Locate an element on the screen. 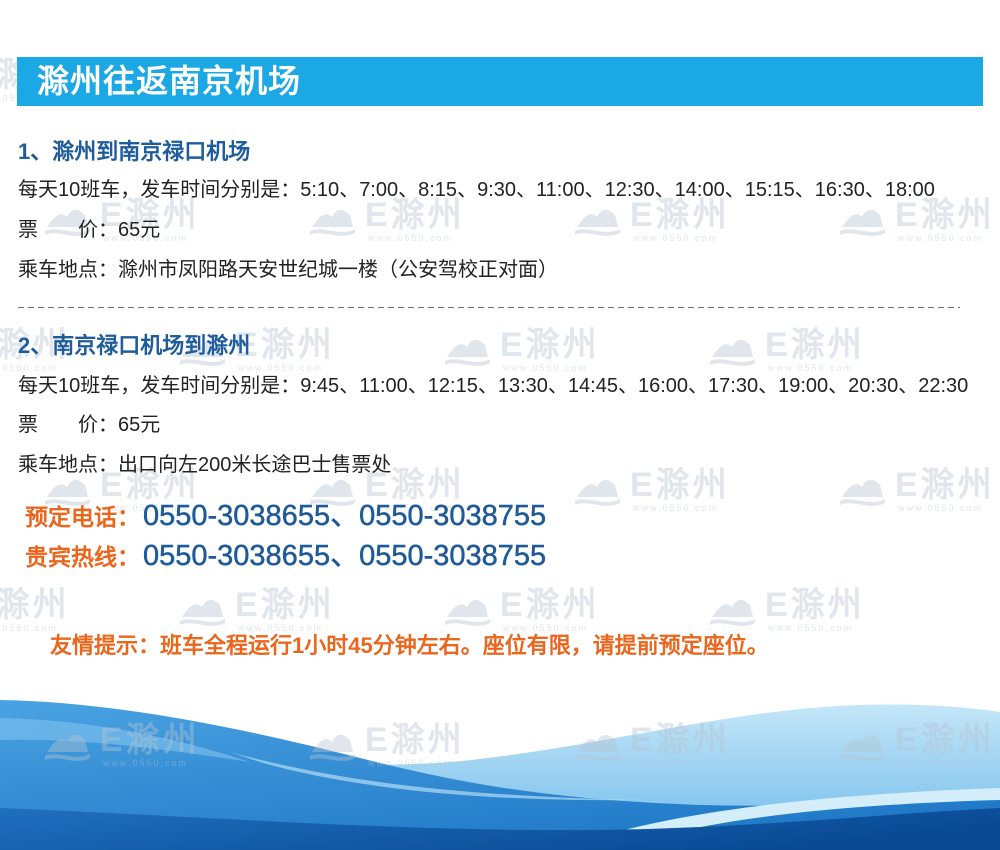 This screenshot has height=850, width=1000. route-2-pickup: 乘车地点：出口向左200米长途巴士售票处 is located at coordinates (204, 465).